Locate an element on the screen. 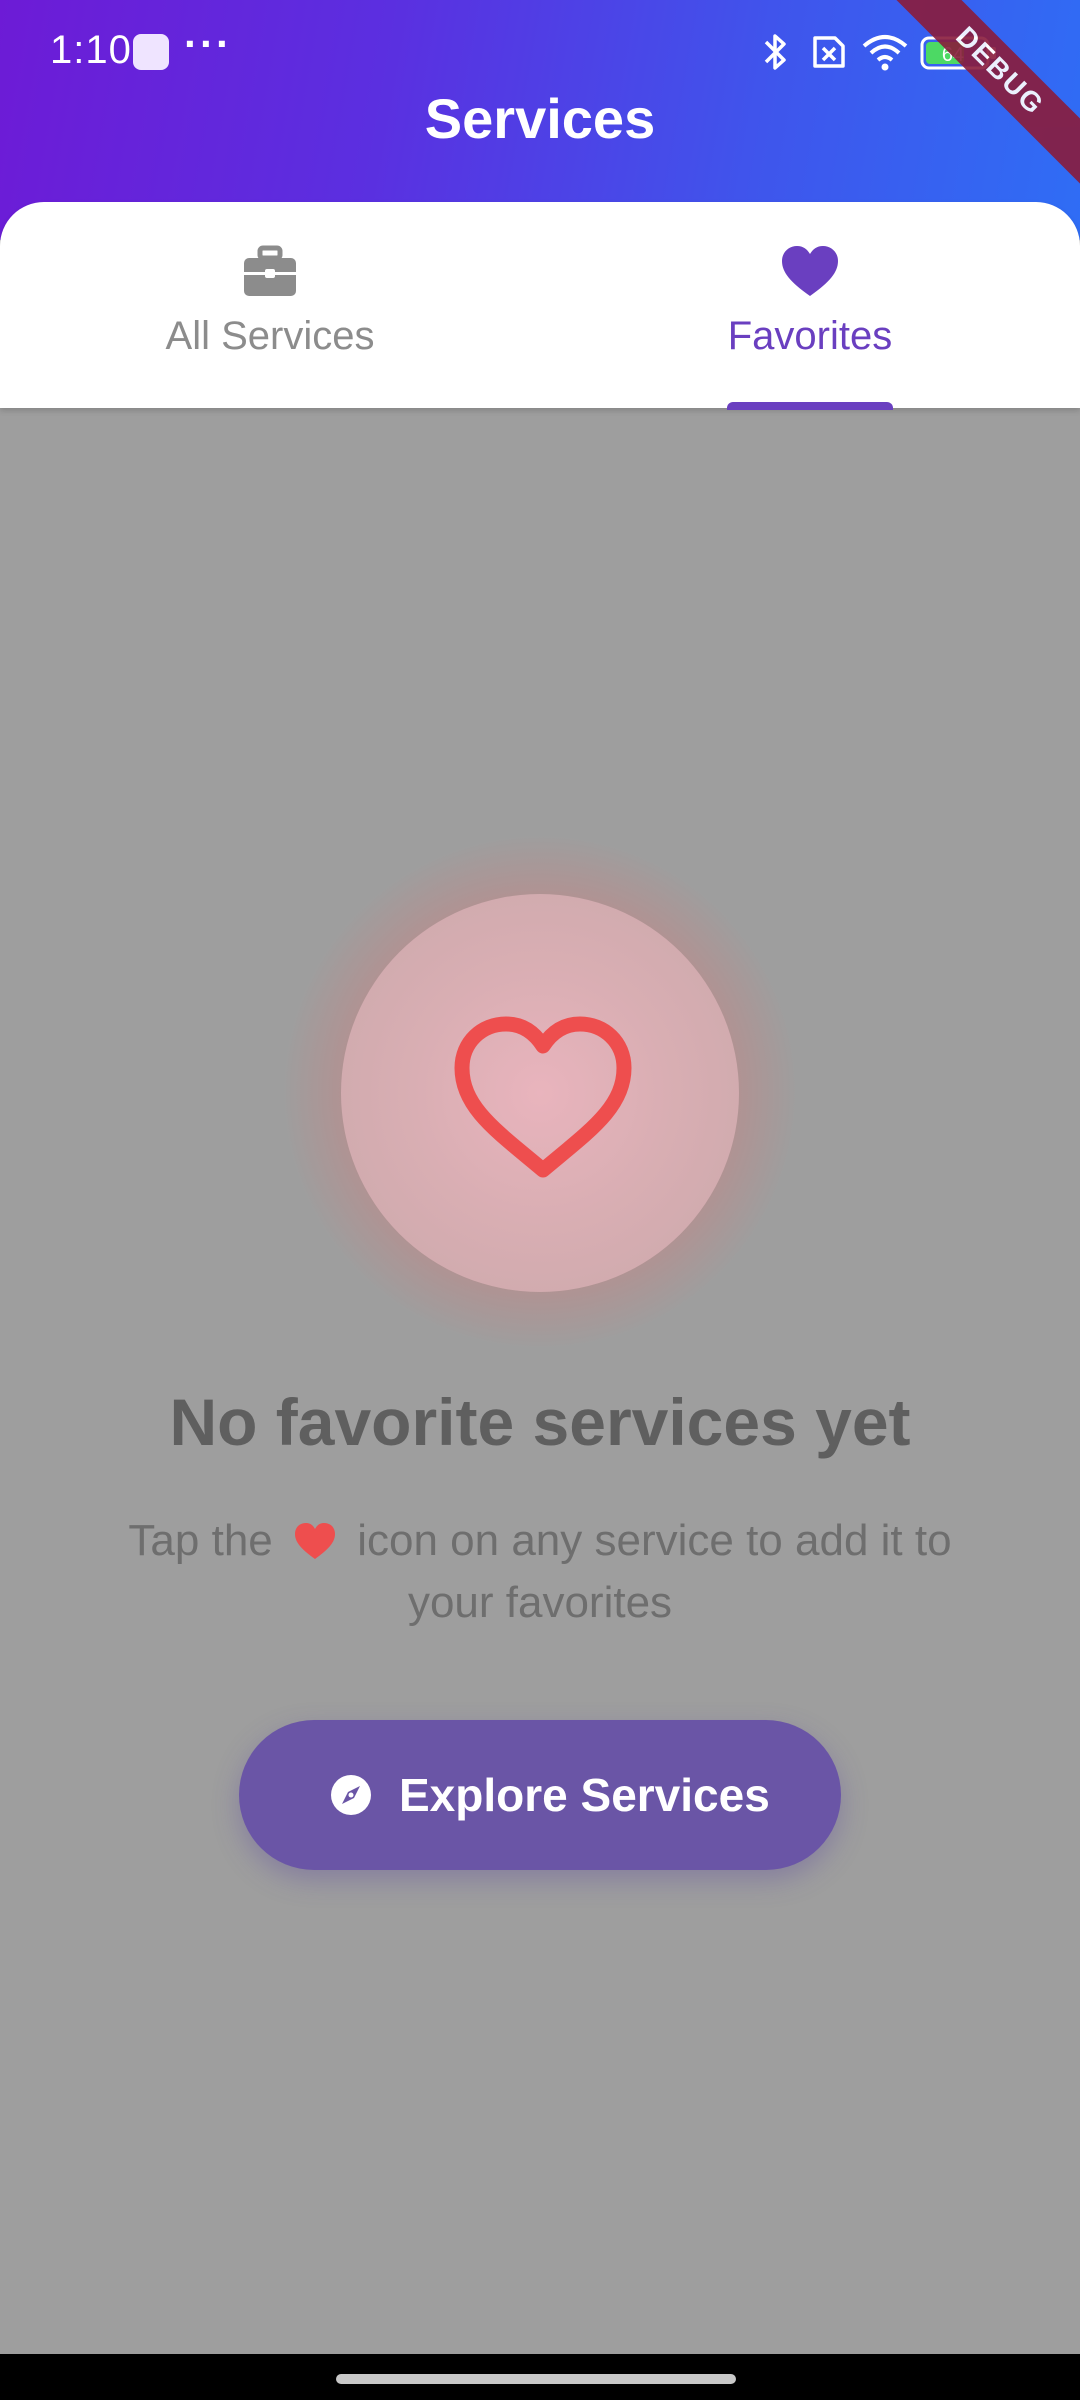 The height and width of the screenshot is (2400, 1080). bluetooth-icon is located at coordinates (775, 52).